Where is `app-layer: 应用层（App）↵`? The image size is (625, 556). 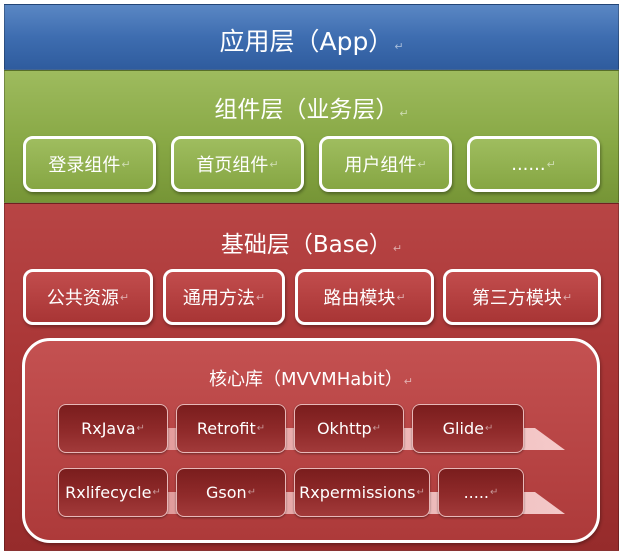
app-layer: 应用层（App）↵ is located at coordinates (311, 37).